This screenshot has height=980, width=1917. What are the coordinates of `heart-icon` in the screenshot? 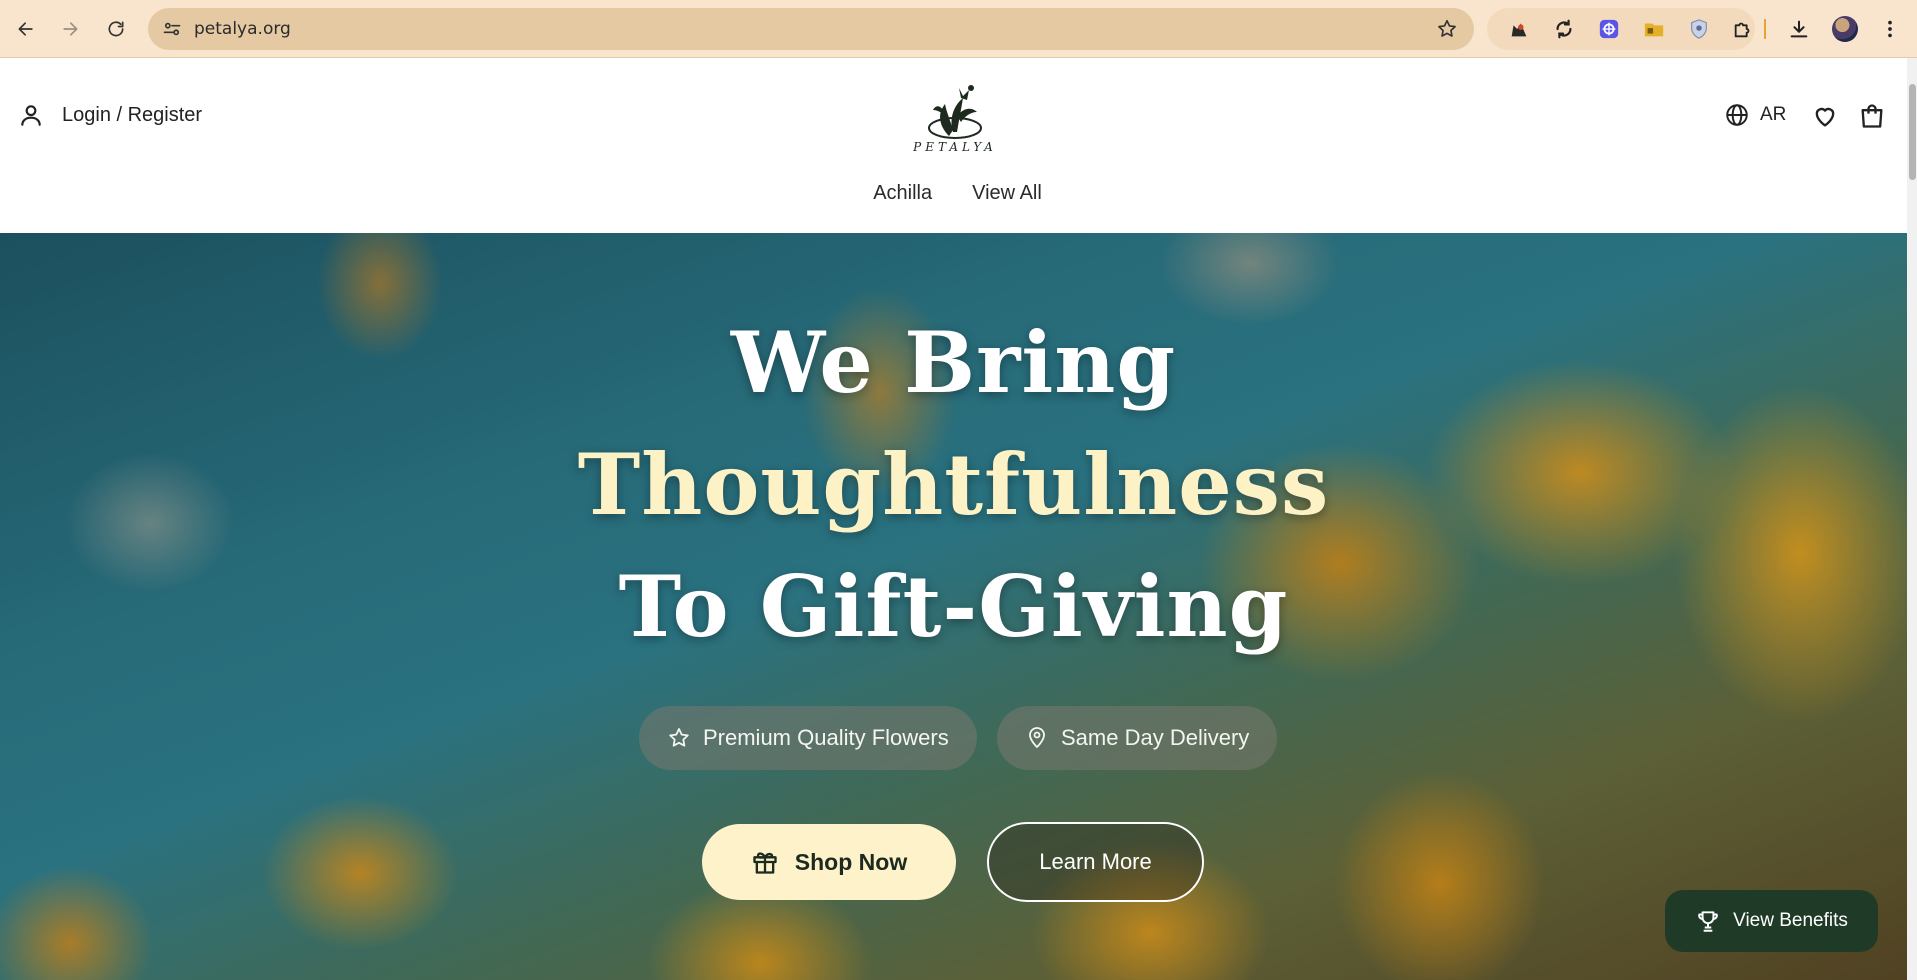 It's located at (1825, 117).